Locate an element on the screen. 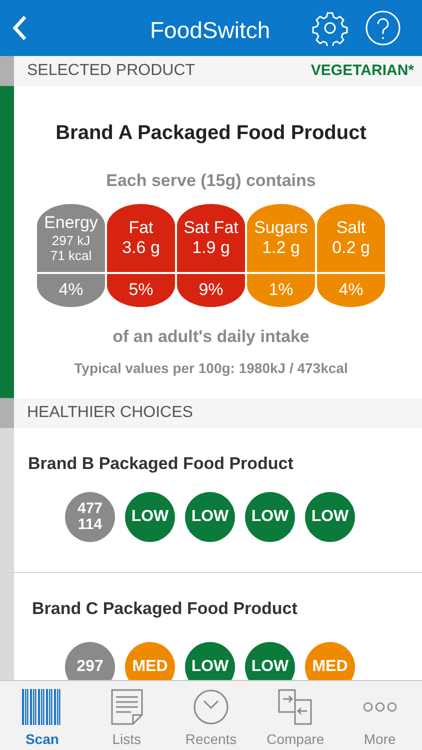 This screenshot has width=422, height=750. nutrient-amount: 0.2 g is located at coordinates (351, 248).